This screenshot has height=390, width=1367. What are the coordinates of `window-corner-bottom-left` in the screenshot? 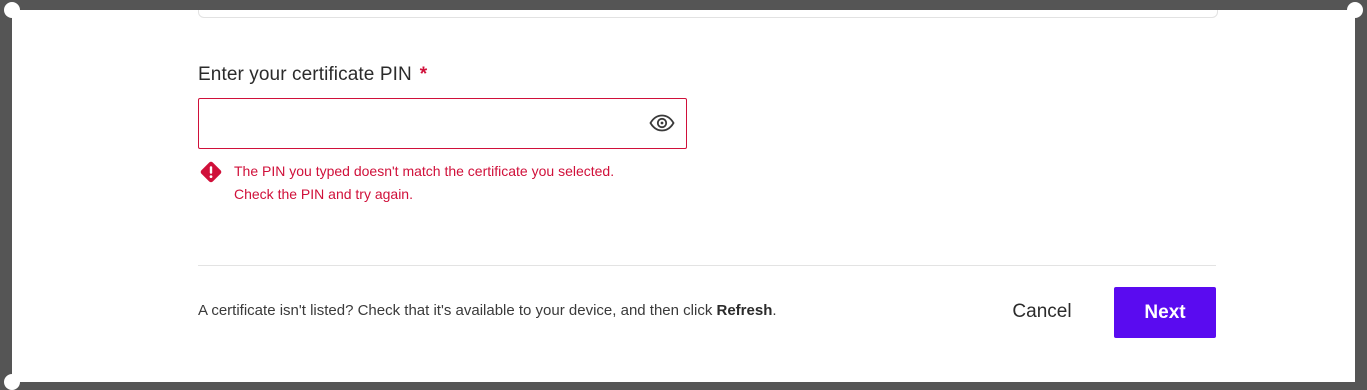 It's located at (12, 382).